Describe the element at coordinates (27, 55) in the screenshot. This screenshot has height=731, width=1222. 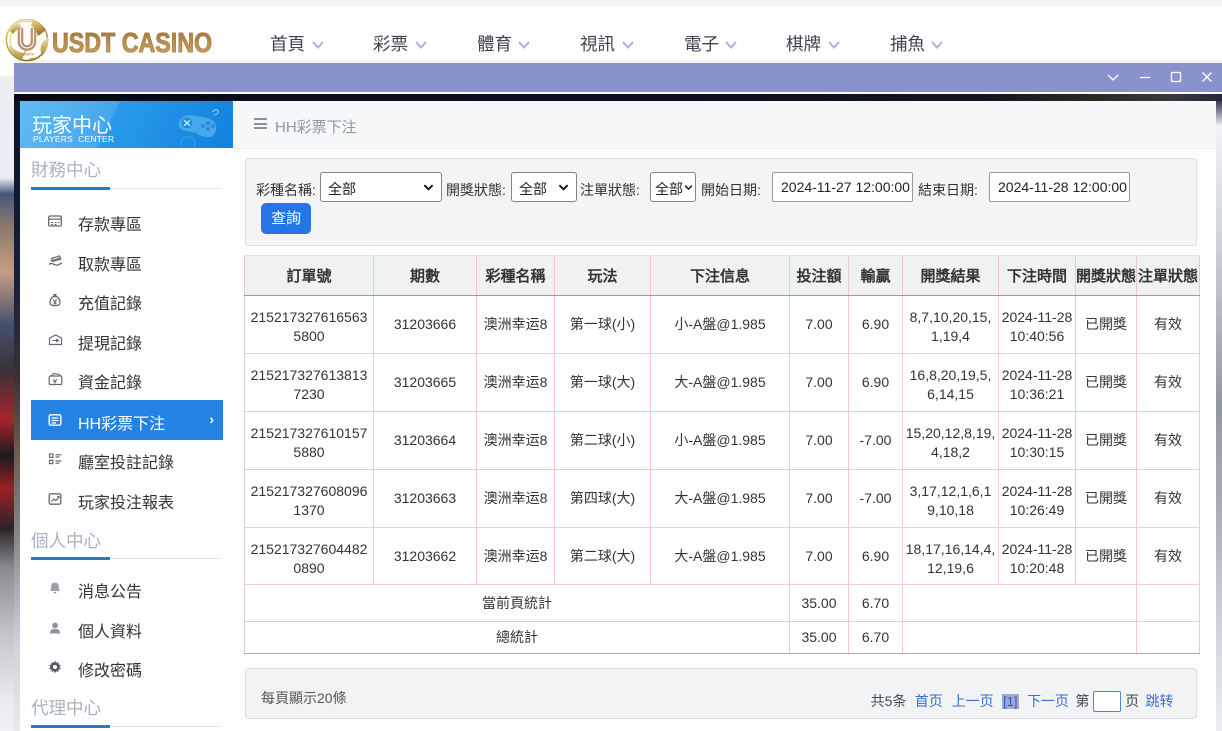
I see `svg-text: Casino` at that location.